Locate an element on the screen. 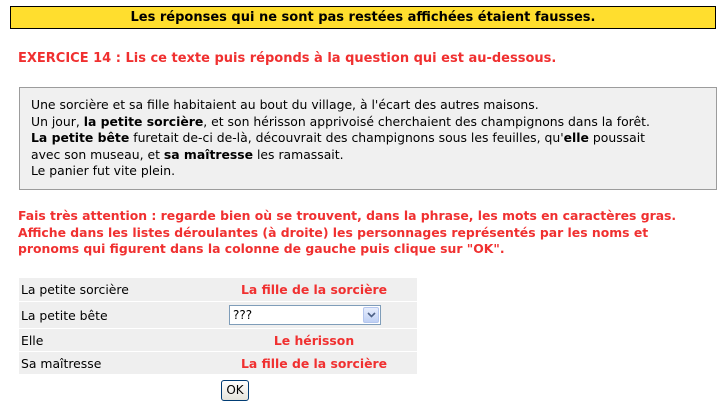  correct-answer: Le hérisson is located at coordinates (314, 340).